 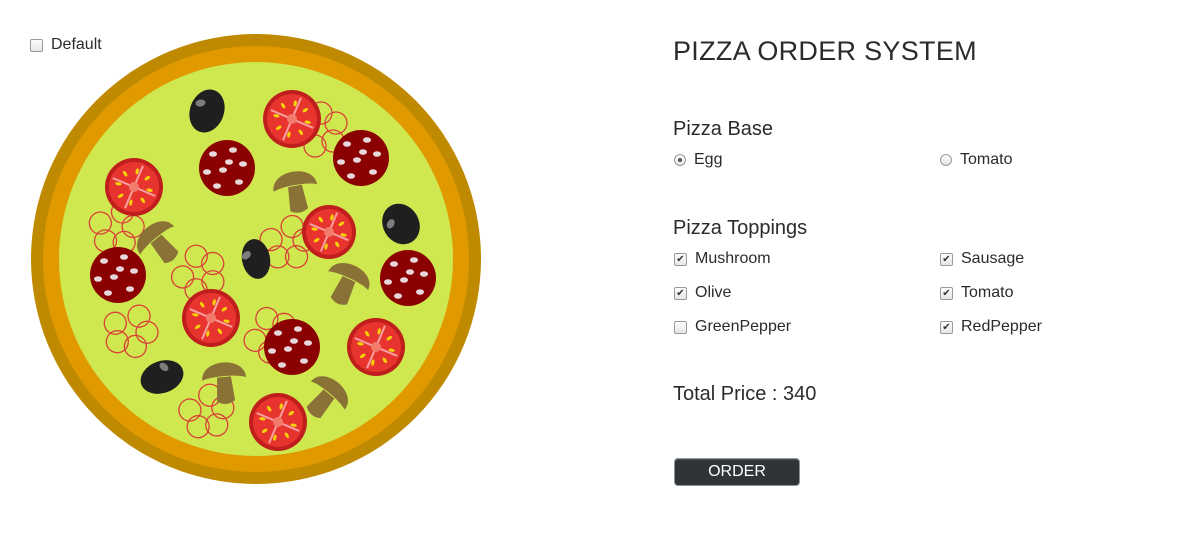 I want to click on total-price: Total Price : 340, so click(x=745, y=394).